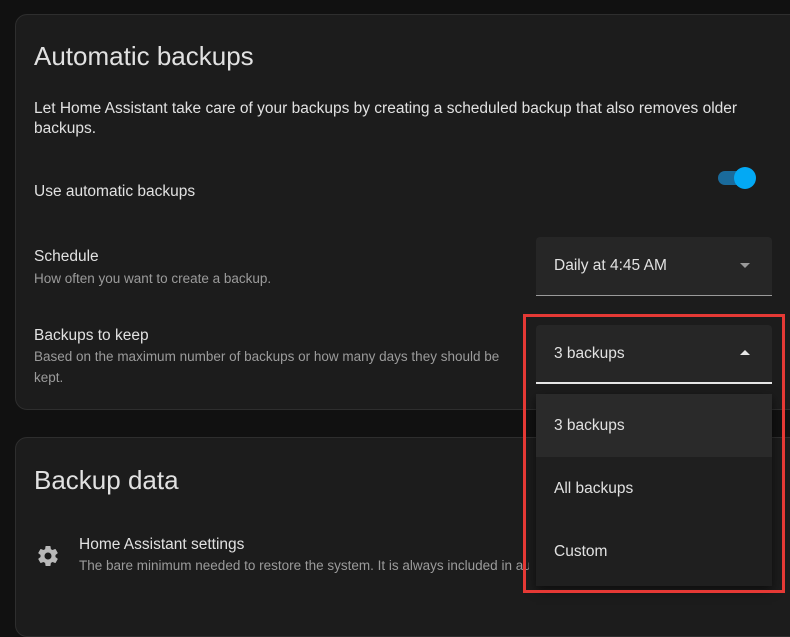 The image size is (790, 637). I want to click on schedule-description: How often you want to create a backup., so click(153, 278).